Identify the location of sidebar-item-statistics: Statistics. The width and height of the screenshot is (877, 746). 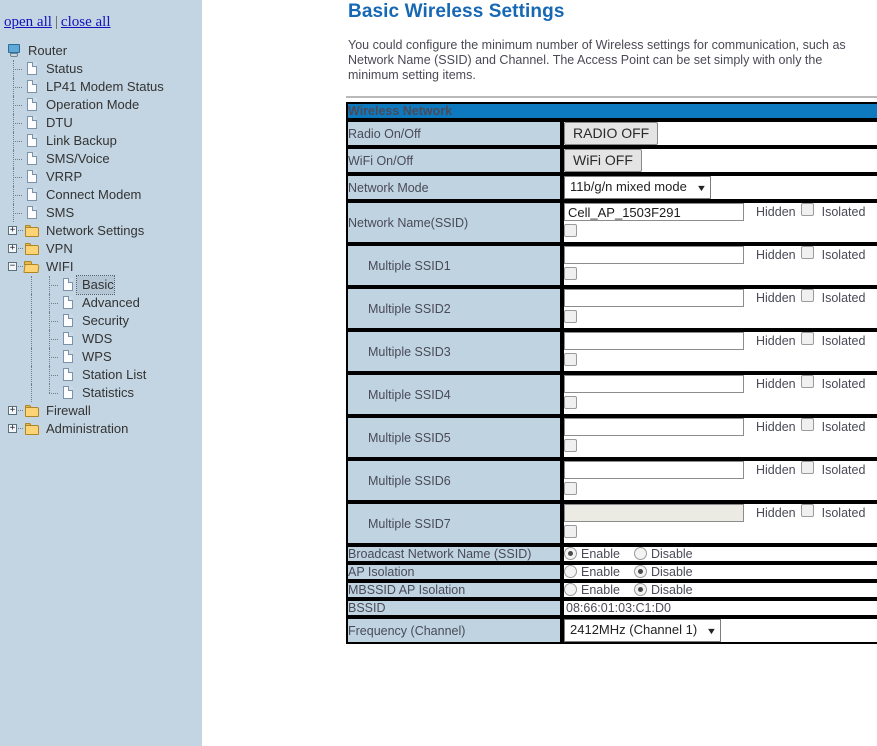
(101, 393).